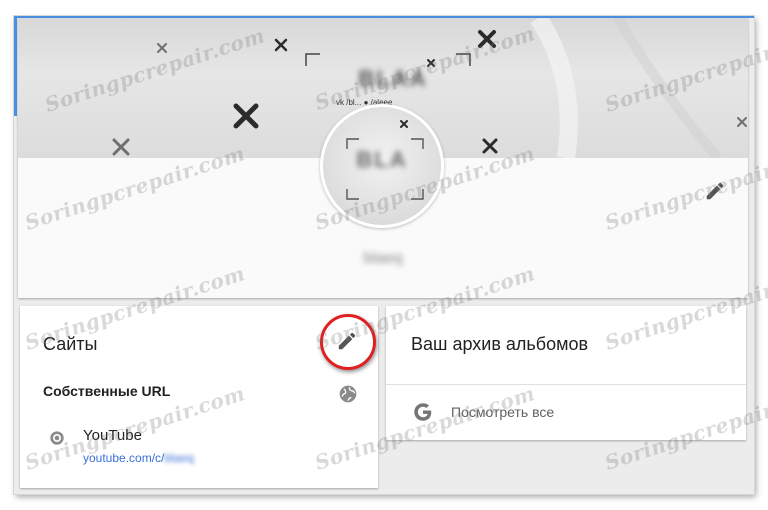  I want to click on link-url-prefix: youtube.com/c/, so click(124, 458).